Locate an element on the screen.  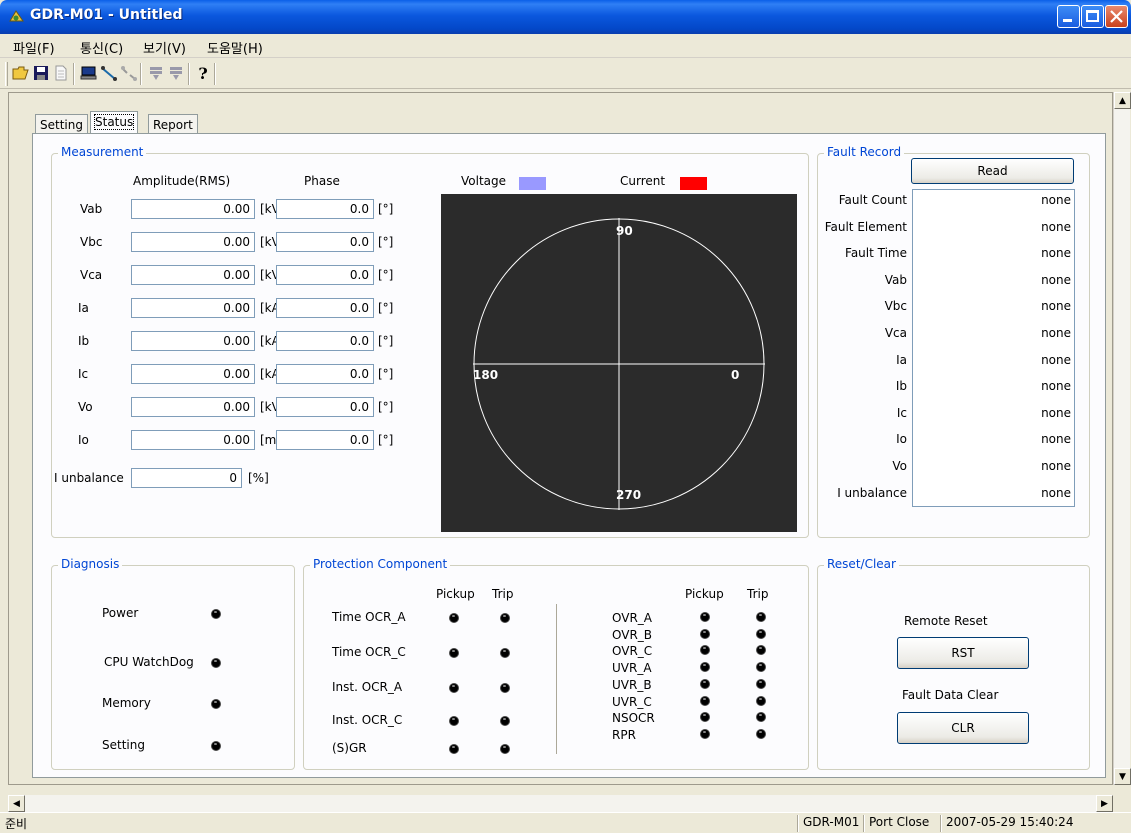
minimize-icon is located at coordinates (1067, 20).